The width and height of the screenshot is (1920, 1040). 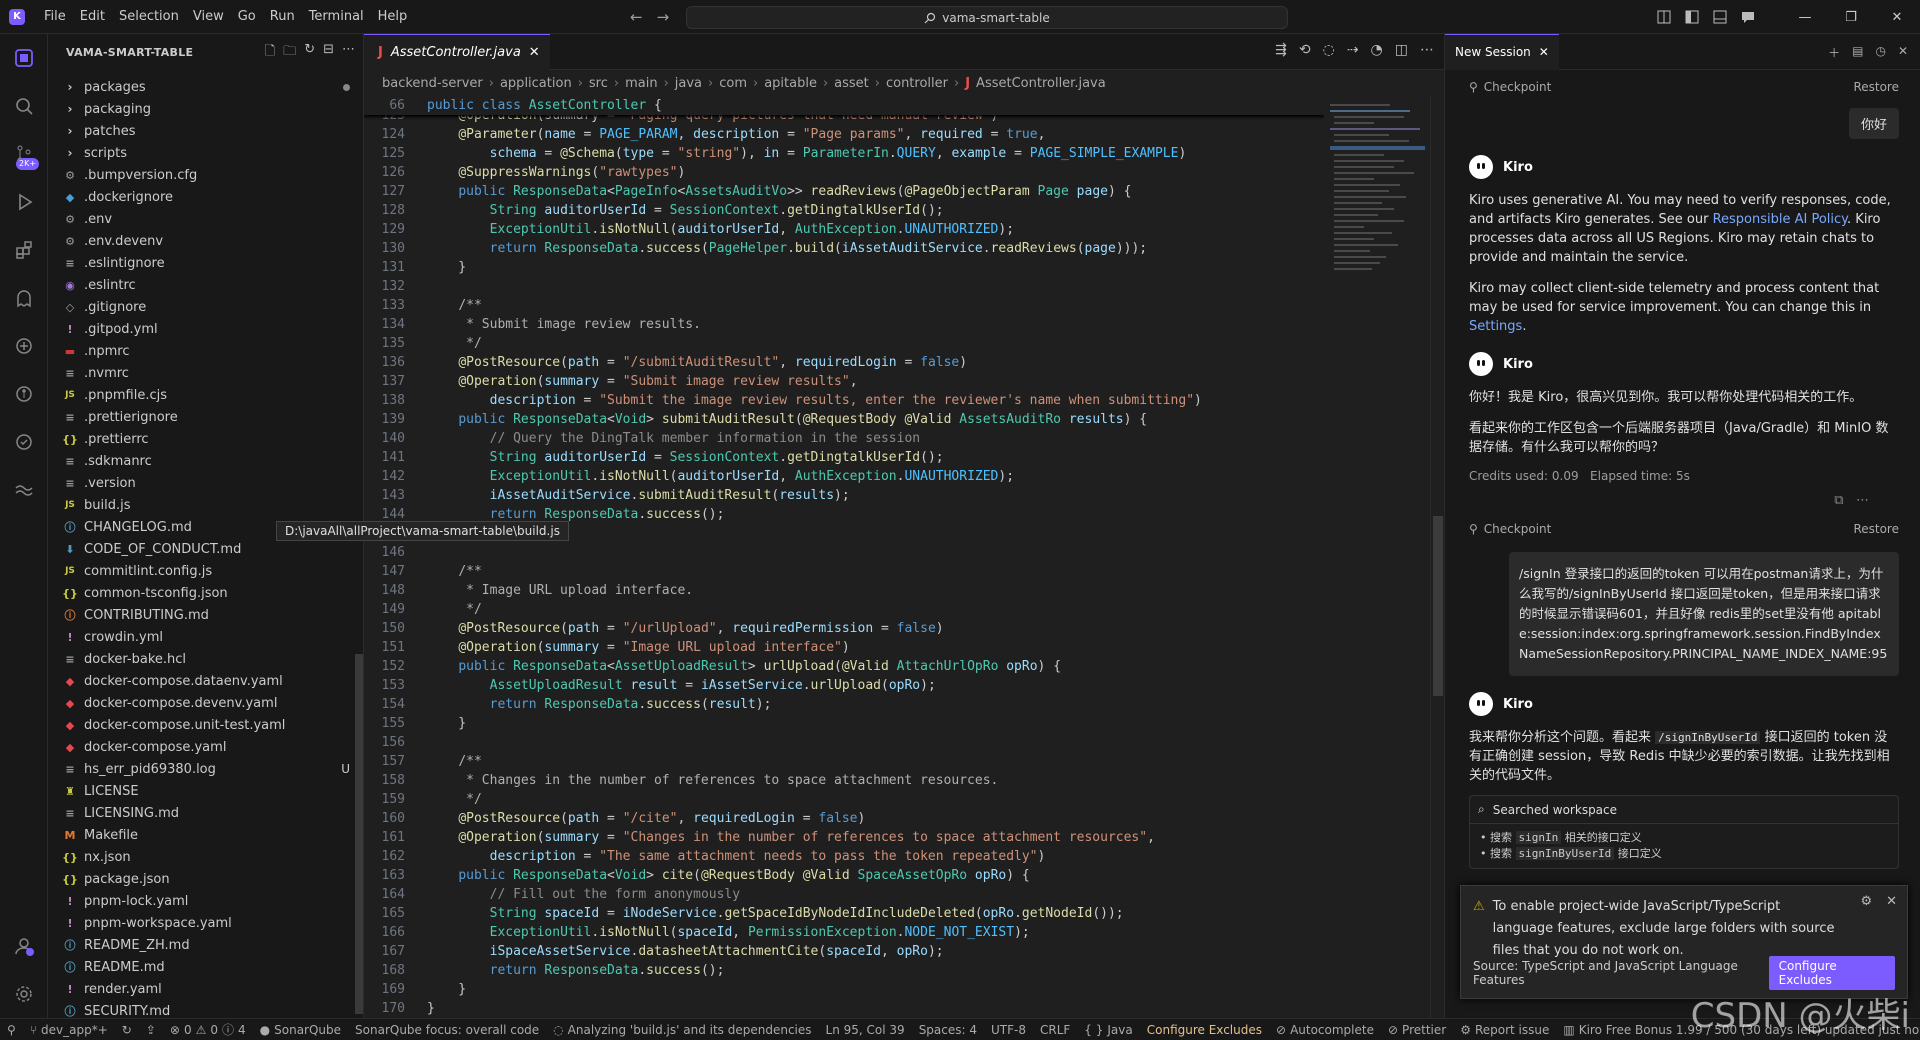 I want to click on editor-more-icon: ⋯, so click(x=1427, y=50).